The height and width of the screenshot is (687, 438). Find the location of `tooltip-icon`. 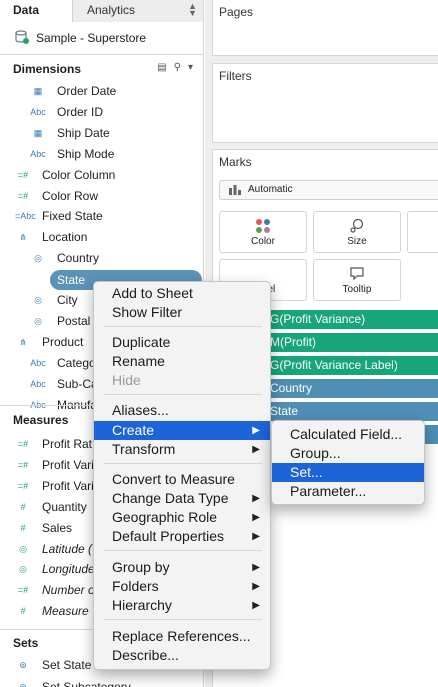

tooltip-icon is located at coordinates (357, 274).